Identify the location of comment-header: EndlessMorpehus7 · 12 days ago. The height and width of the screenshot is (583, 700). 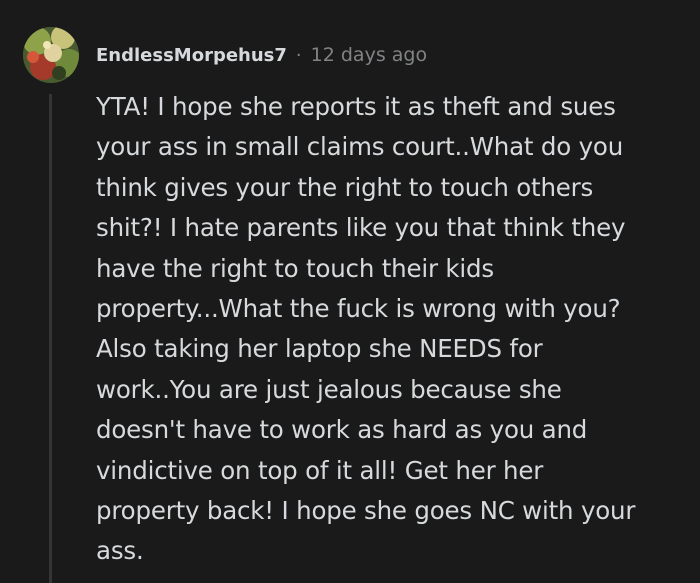
(261, 55).